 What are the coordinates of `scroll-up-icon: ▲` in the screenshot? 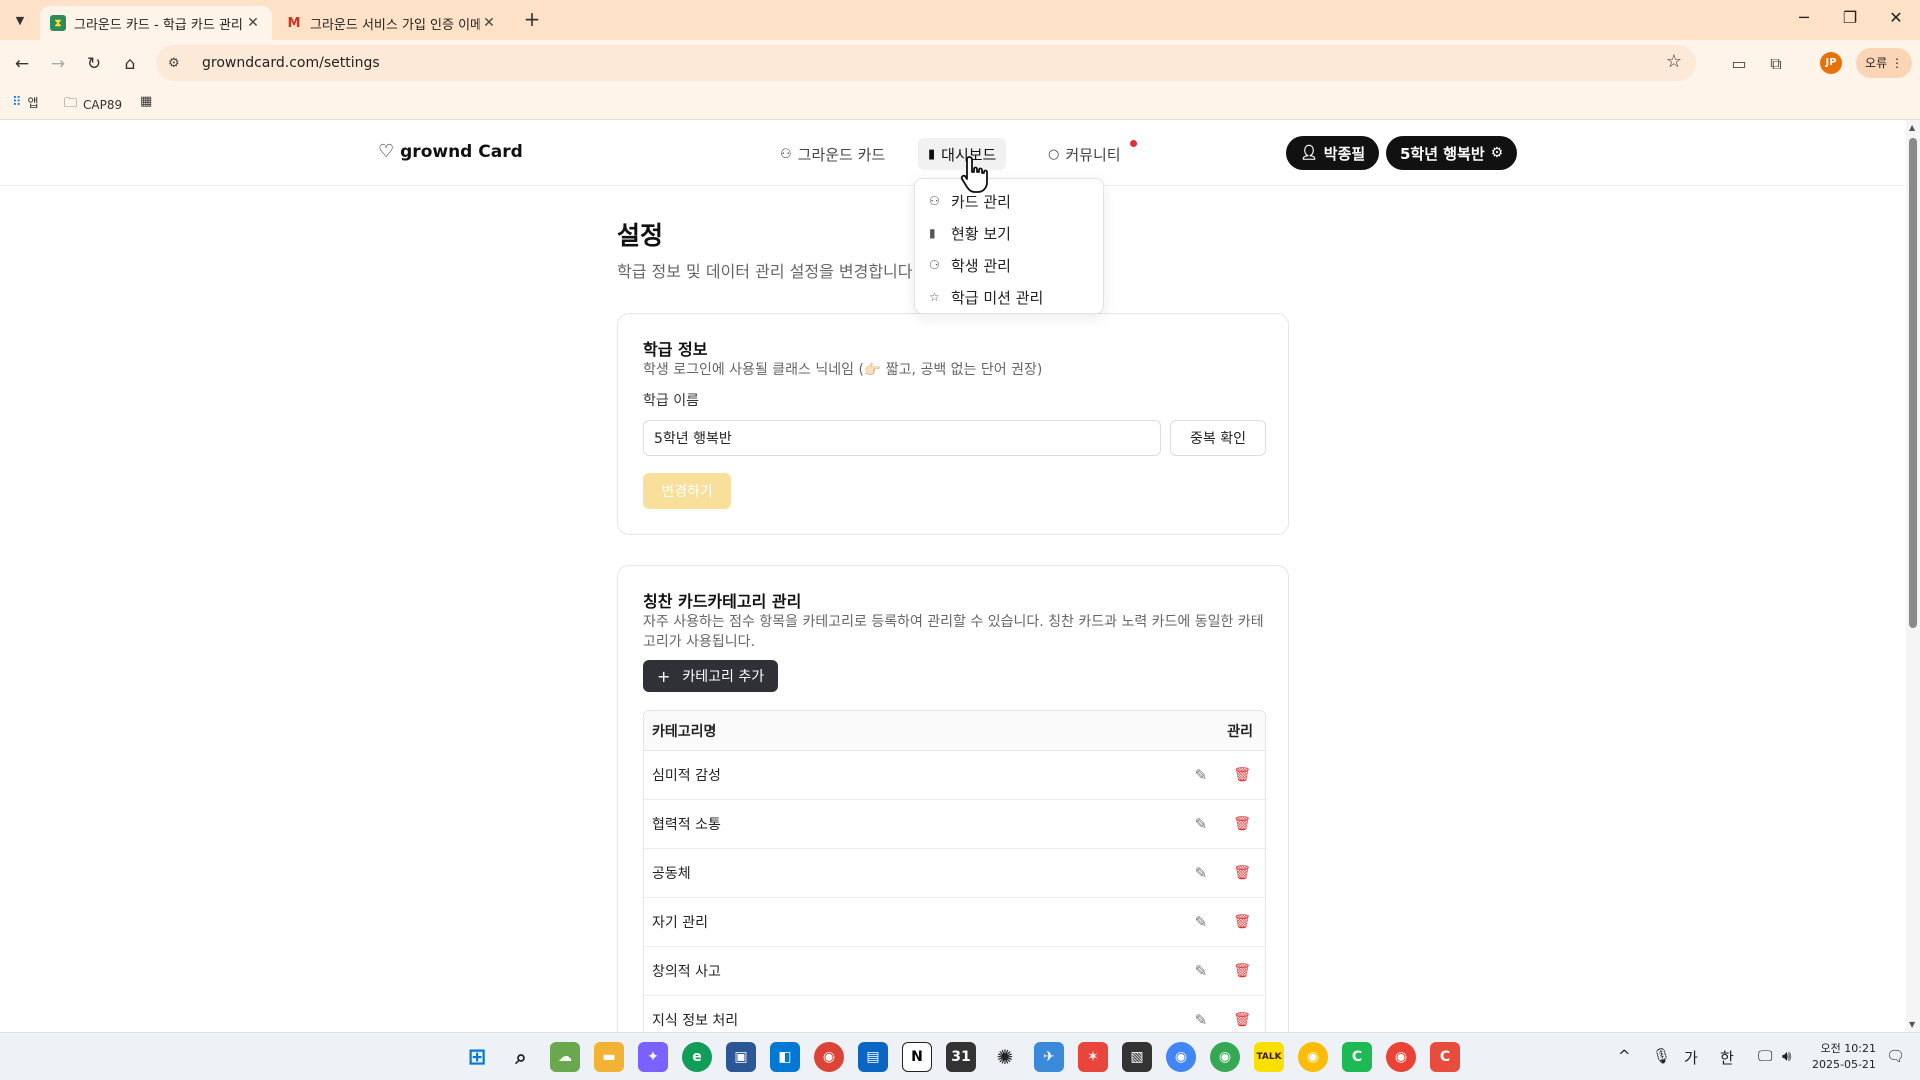 It's located at (1912, 127).